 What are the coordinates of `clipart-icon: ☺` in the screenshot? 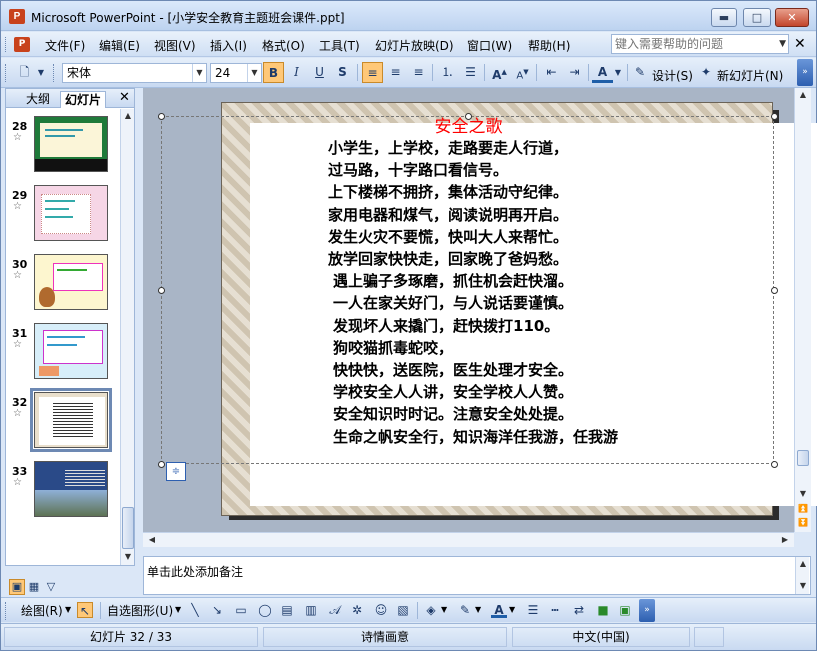 It's located at (381, 610).